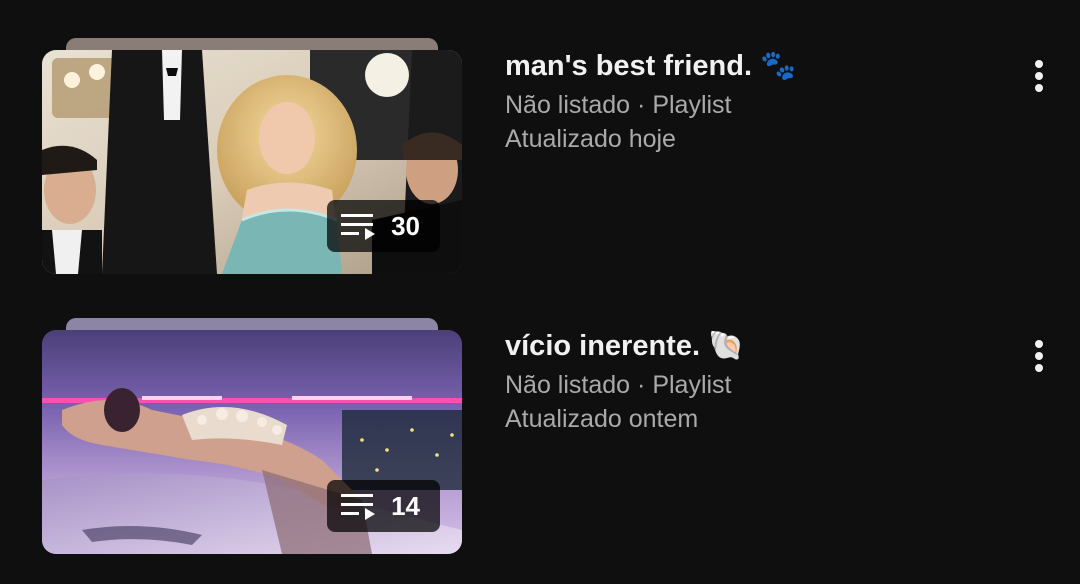 Image resolution: width=1080 pixels, height=584 pixels. I want to click on playlist-title: man's best friend. 🐾, so click(755, 66).